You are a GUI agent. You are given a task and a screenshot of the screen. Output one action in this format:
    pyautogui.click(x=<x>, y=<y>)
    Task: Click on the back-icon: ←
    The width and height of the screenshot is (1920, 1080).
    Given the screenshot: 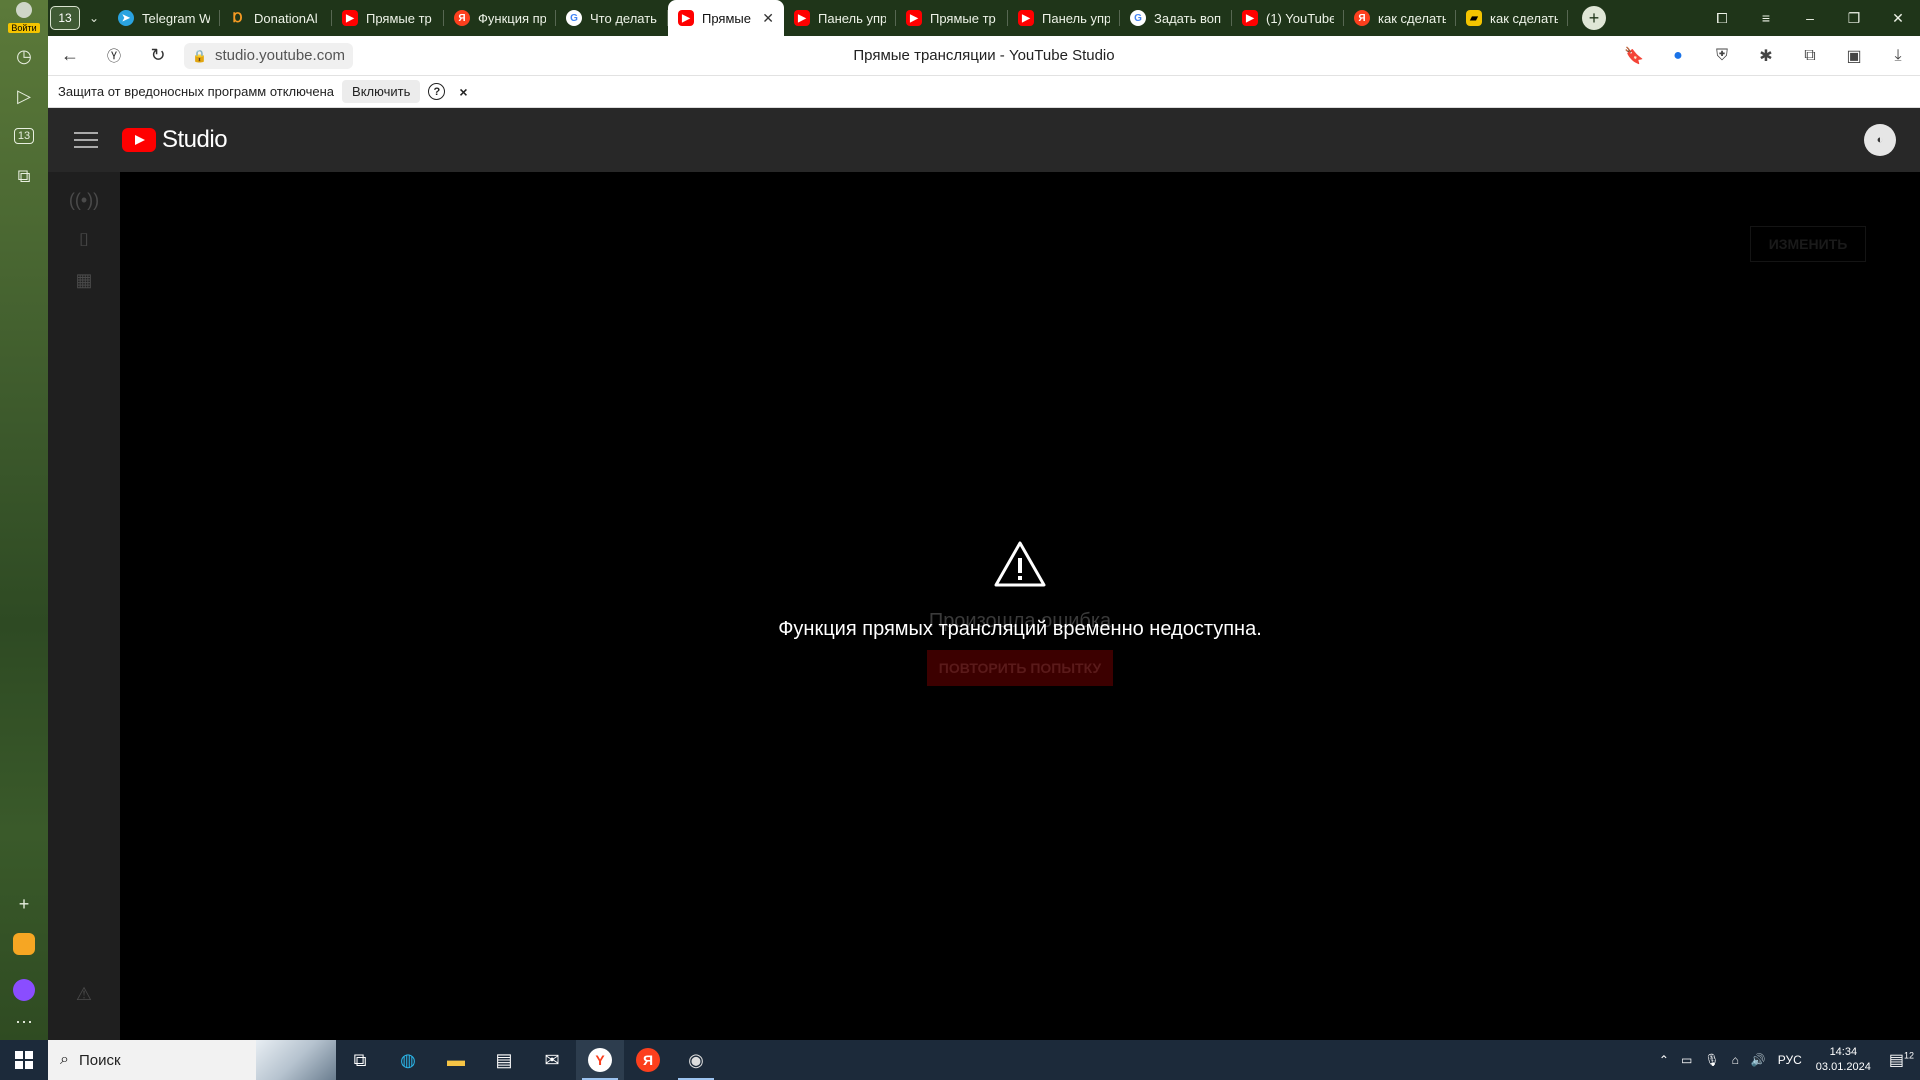 What is the action you would take?
    pyautogui.click(x=70, y=55)
    